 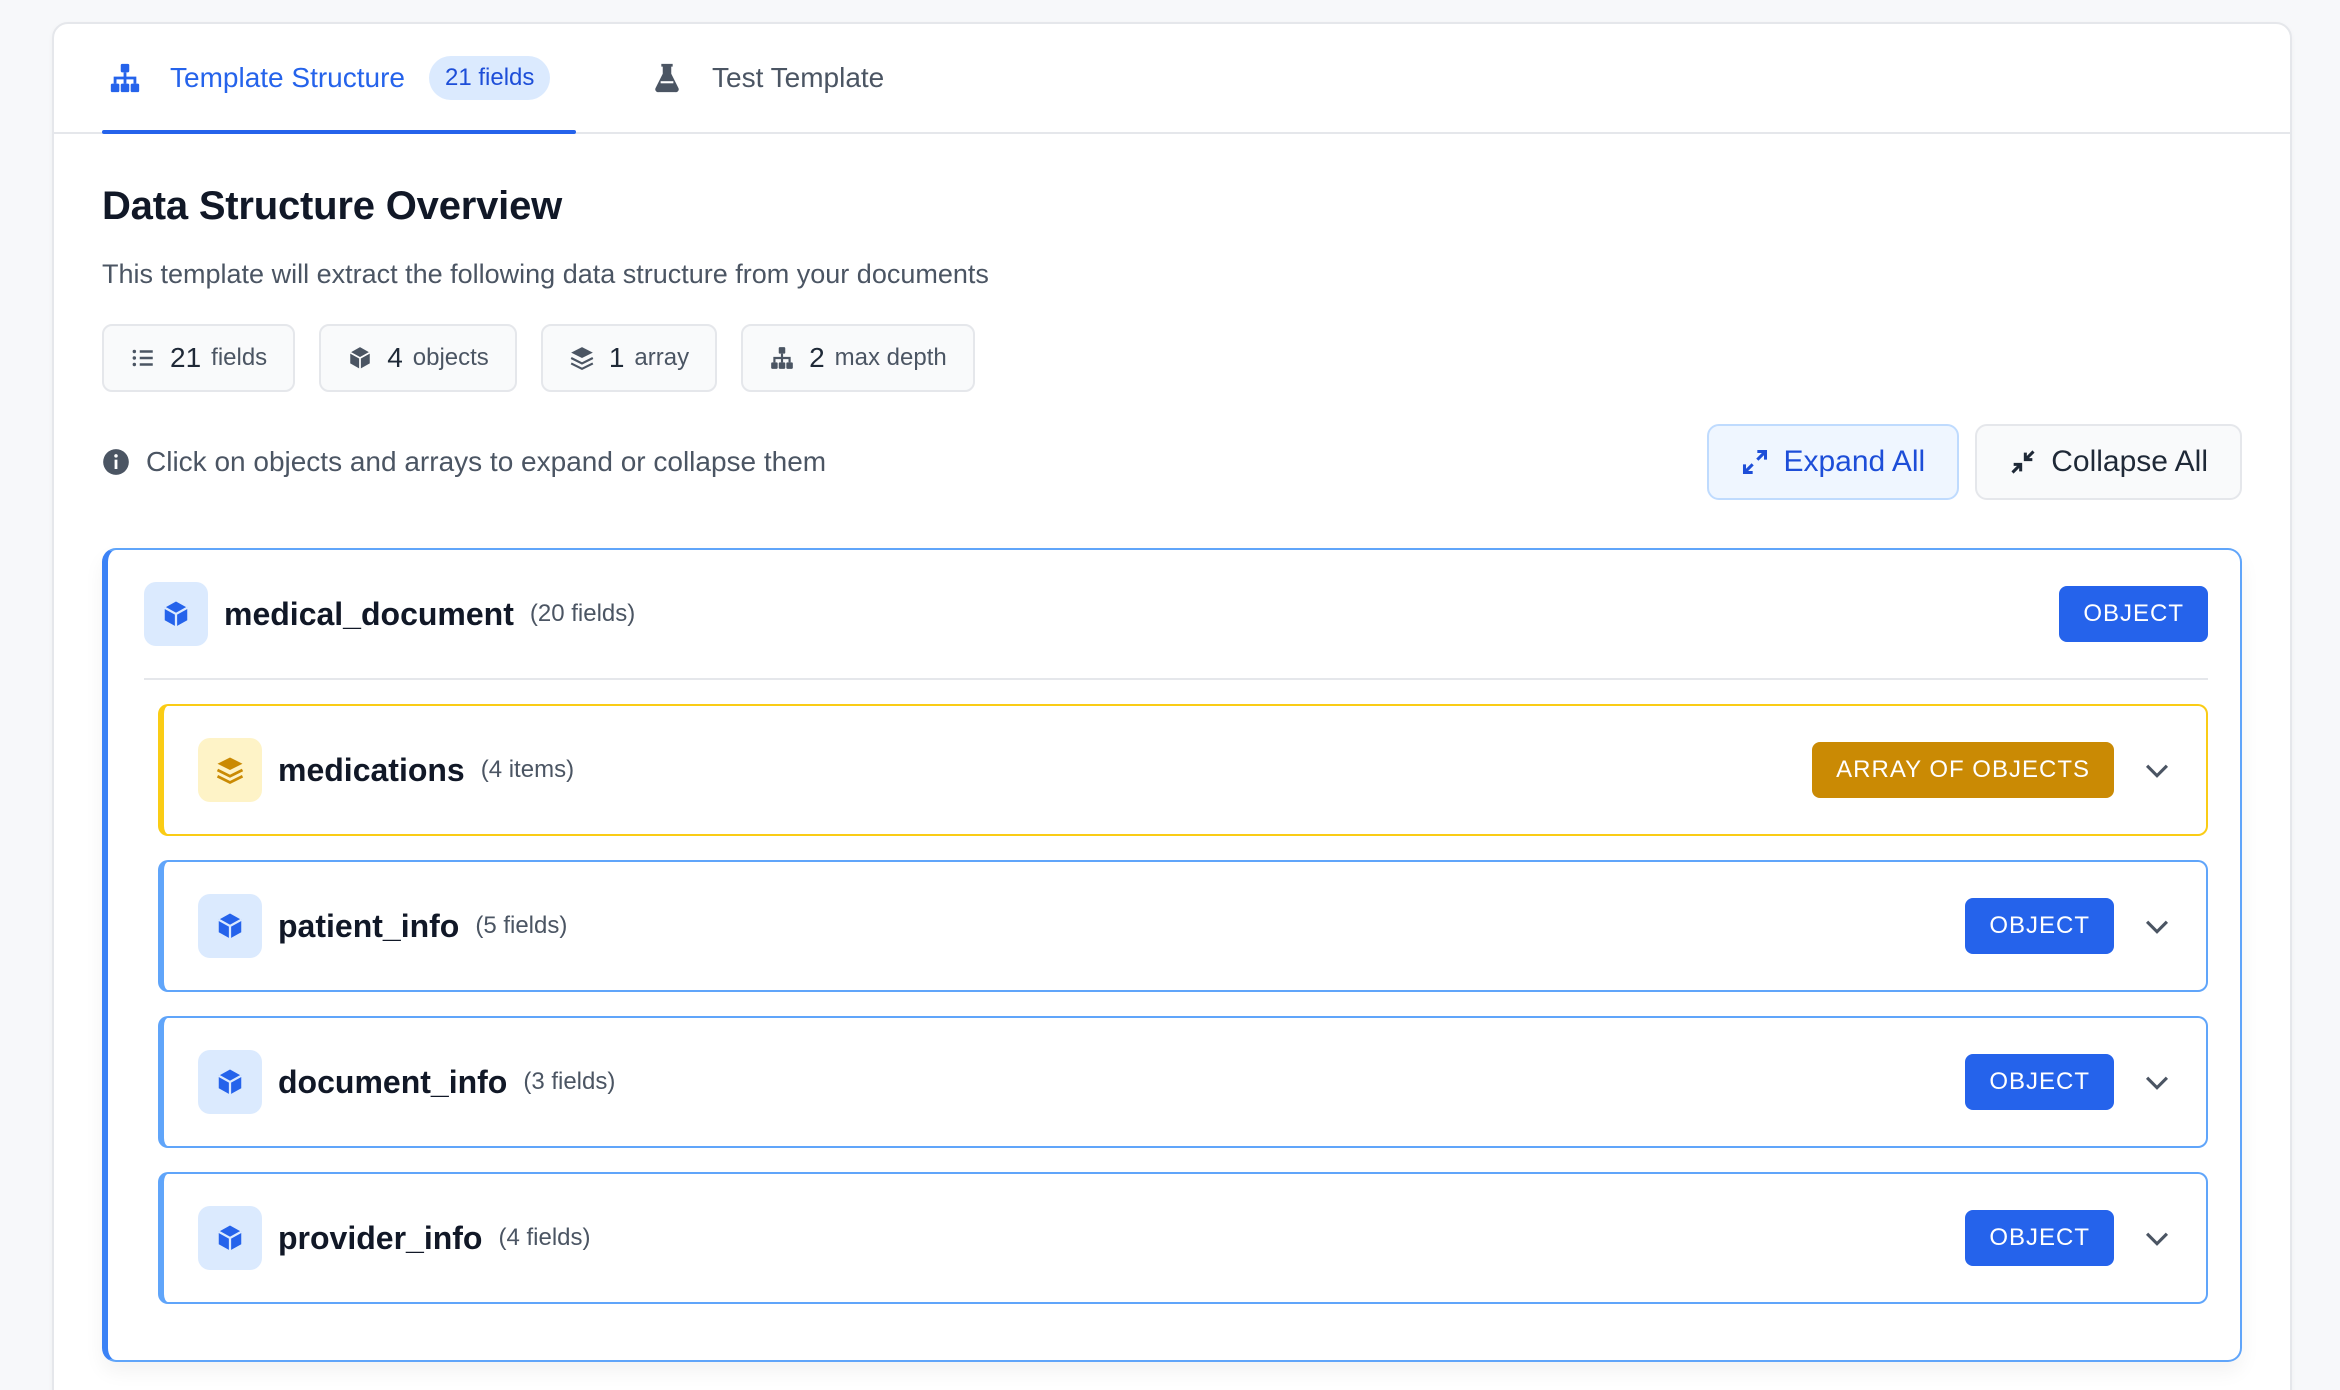 I want to click on stats-row: 21 fields 4 objects 1 array 2 max depth, so click(x=1172, y=358).